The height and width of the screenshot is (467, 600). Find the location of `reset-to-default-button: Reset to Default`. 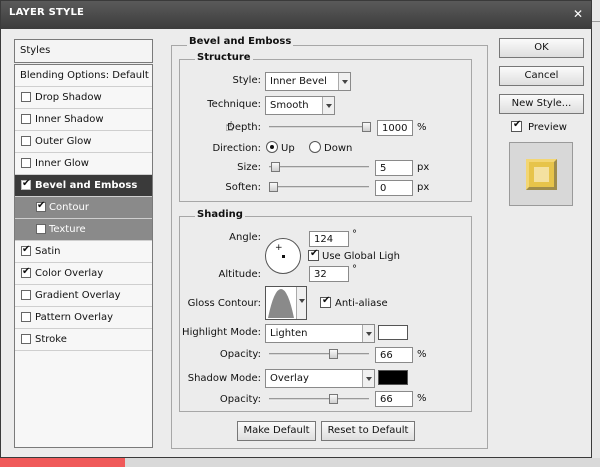

reset-to-default-button: Reset to Default is located at coordinates (368, 431).